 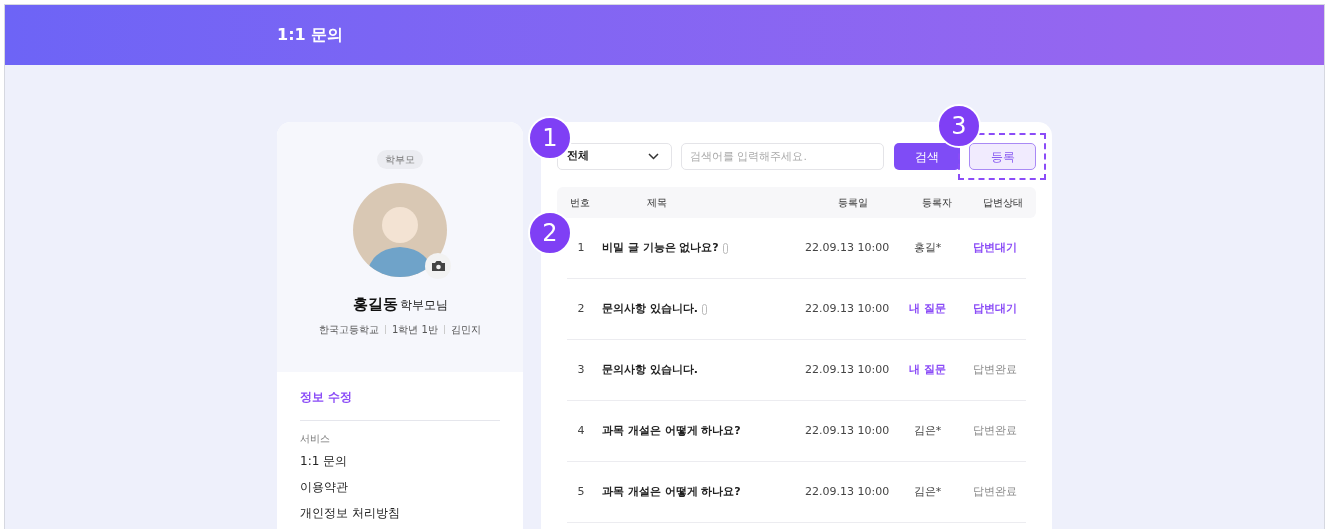 I want to click on profile-detail: 김민지, so click(x=465, y=329).